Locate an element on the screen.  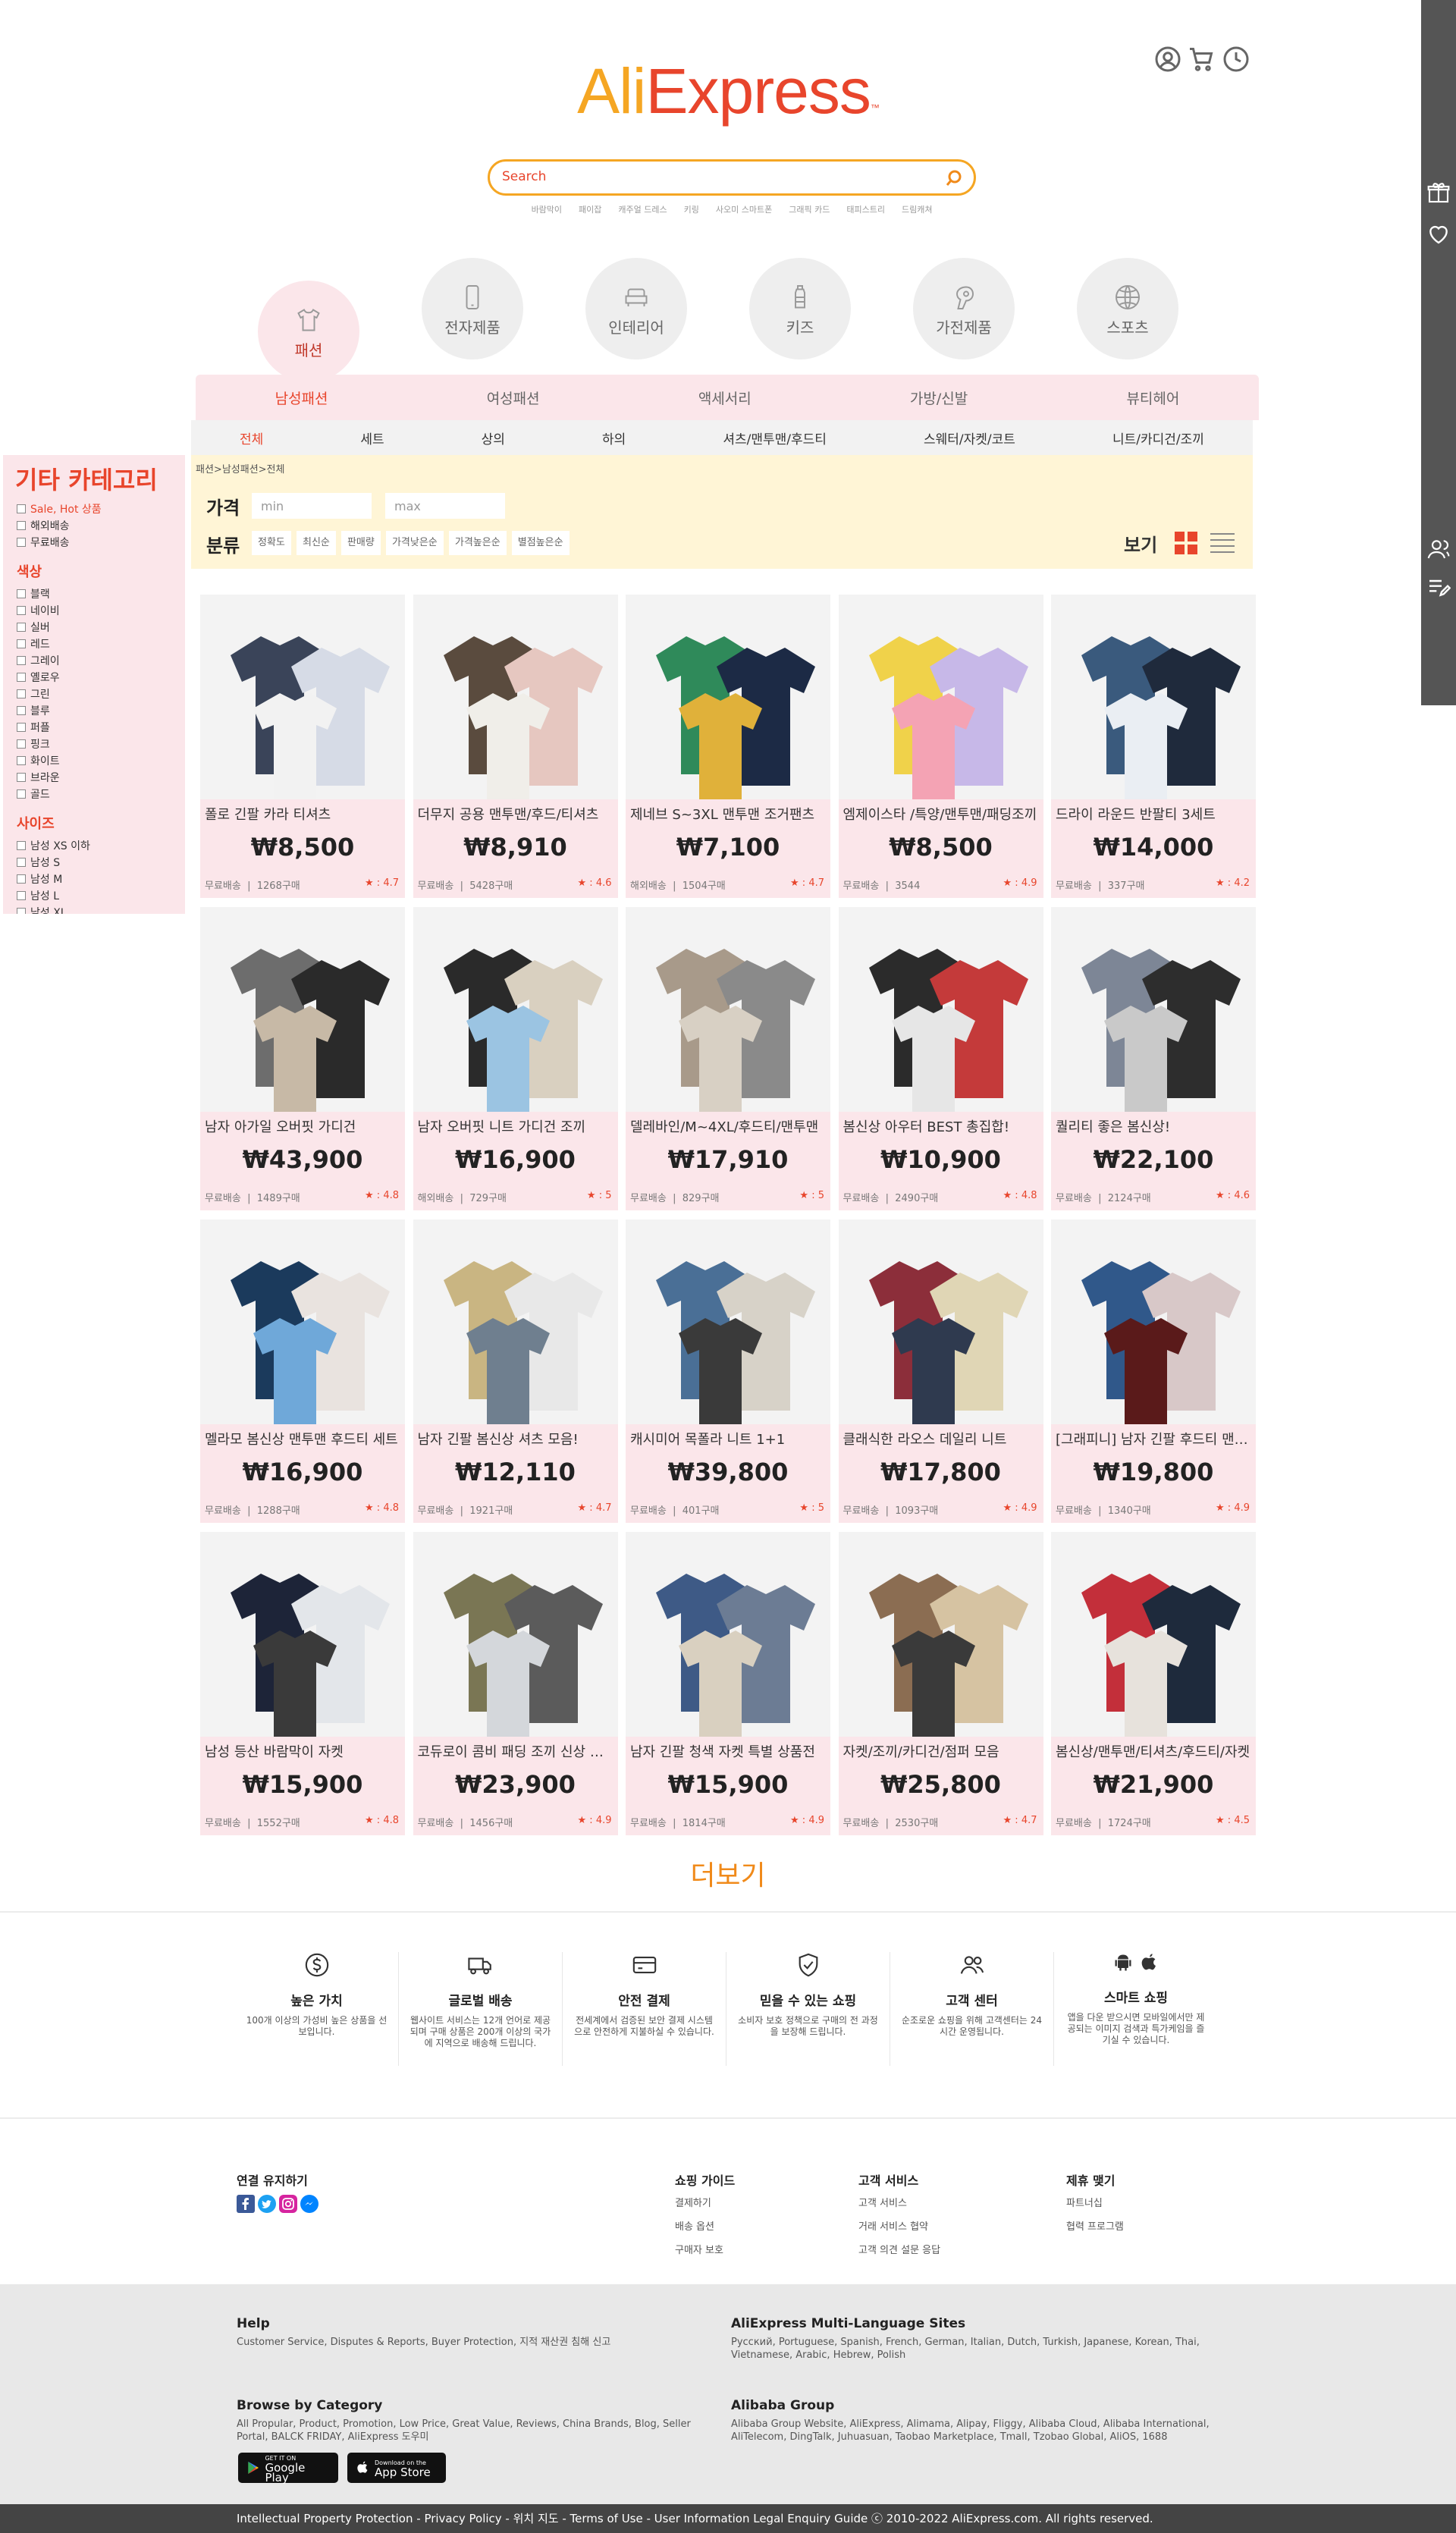
search-chip: 바람막이 is located at coordinates (547, 209).